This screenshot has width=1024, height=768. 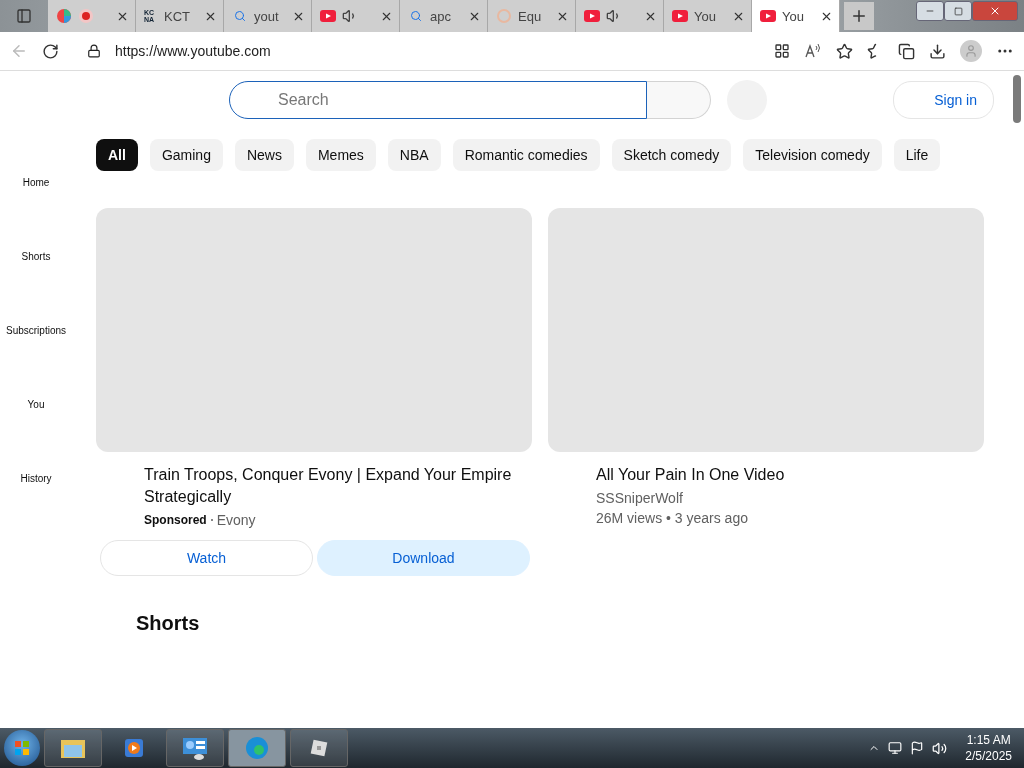 What do you see at coordinates (444, 16) in the screenshot?
I see `browser-tab: apc` at bounding box center [444, 16].